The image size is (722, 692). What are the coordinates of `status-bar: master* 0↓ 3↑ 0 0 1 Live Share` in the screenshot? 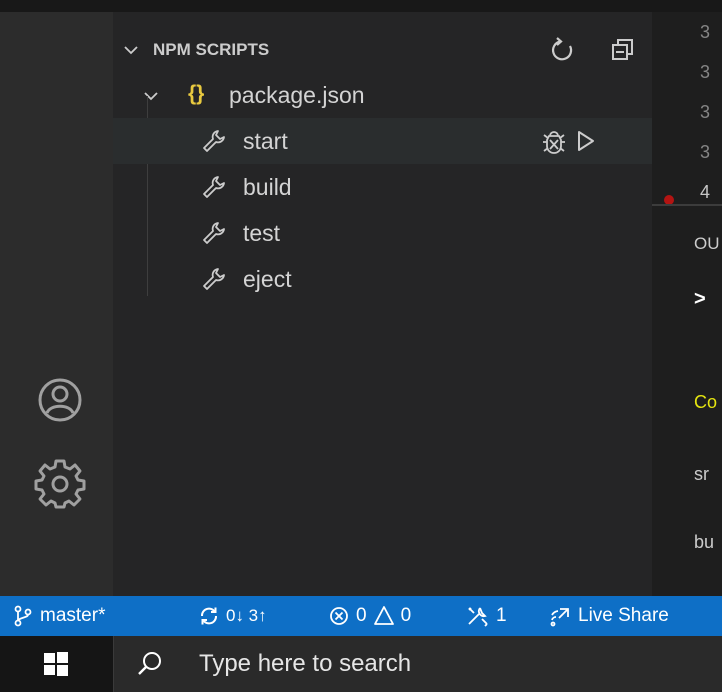 It's located at (361, 616).